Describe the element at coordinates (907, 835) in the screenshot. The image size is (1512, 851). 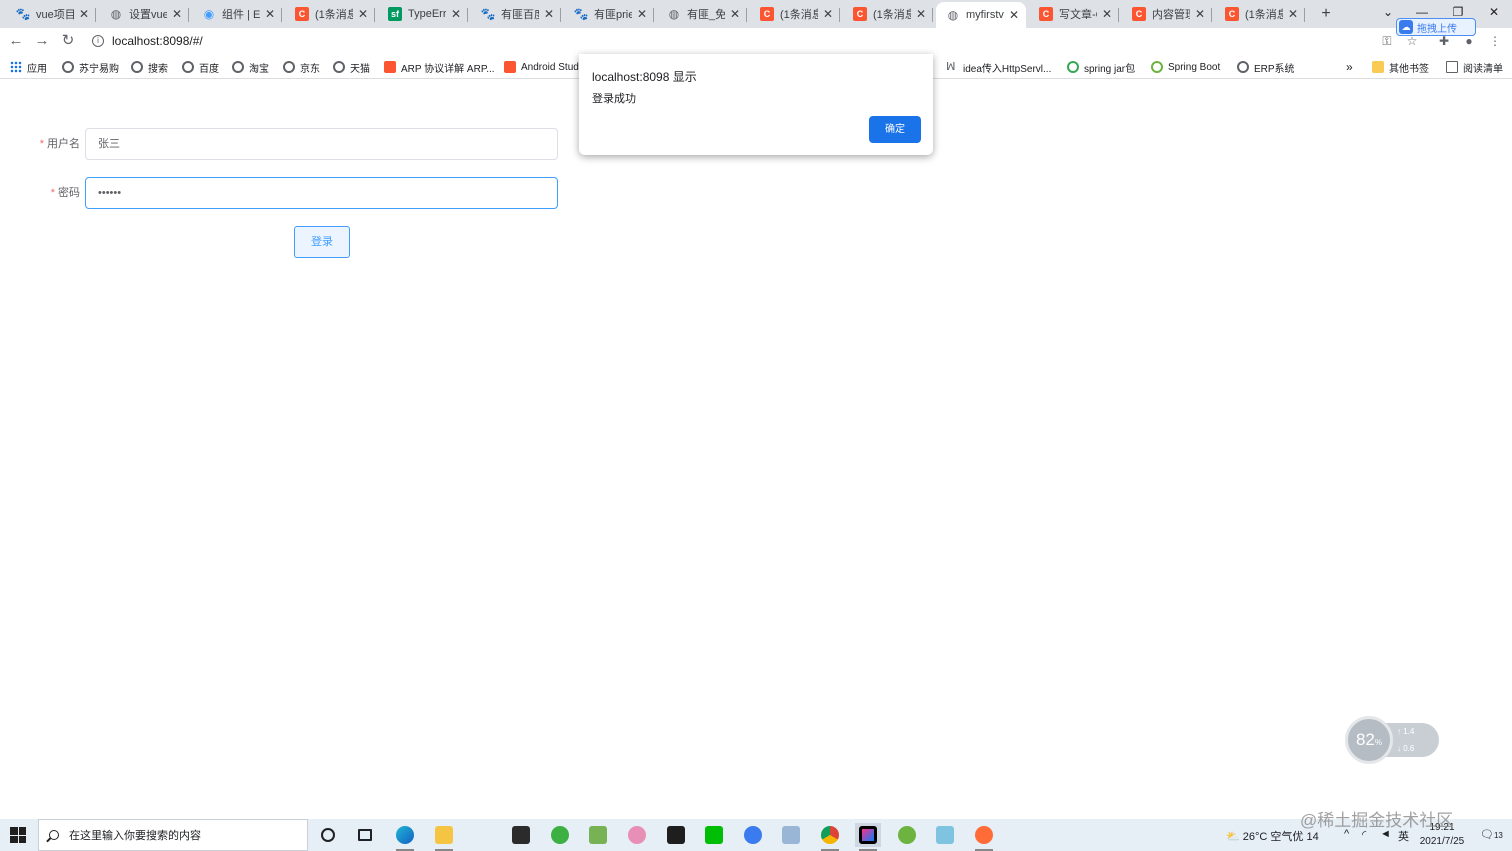
I see `leaf-app-icon` at that location.